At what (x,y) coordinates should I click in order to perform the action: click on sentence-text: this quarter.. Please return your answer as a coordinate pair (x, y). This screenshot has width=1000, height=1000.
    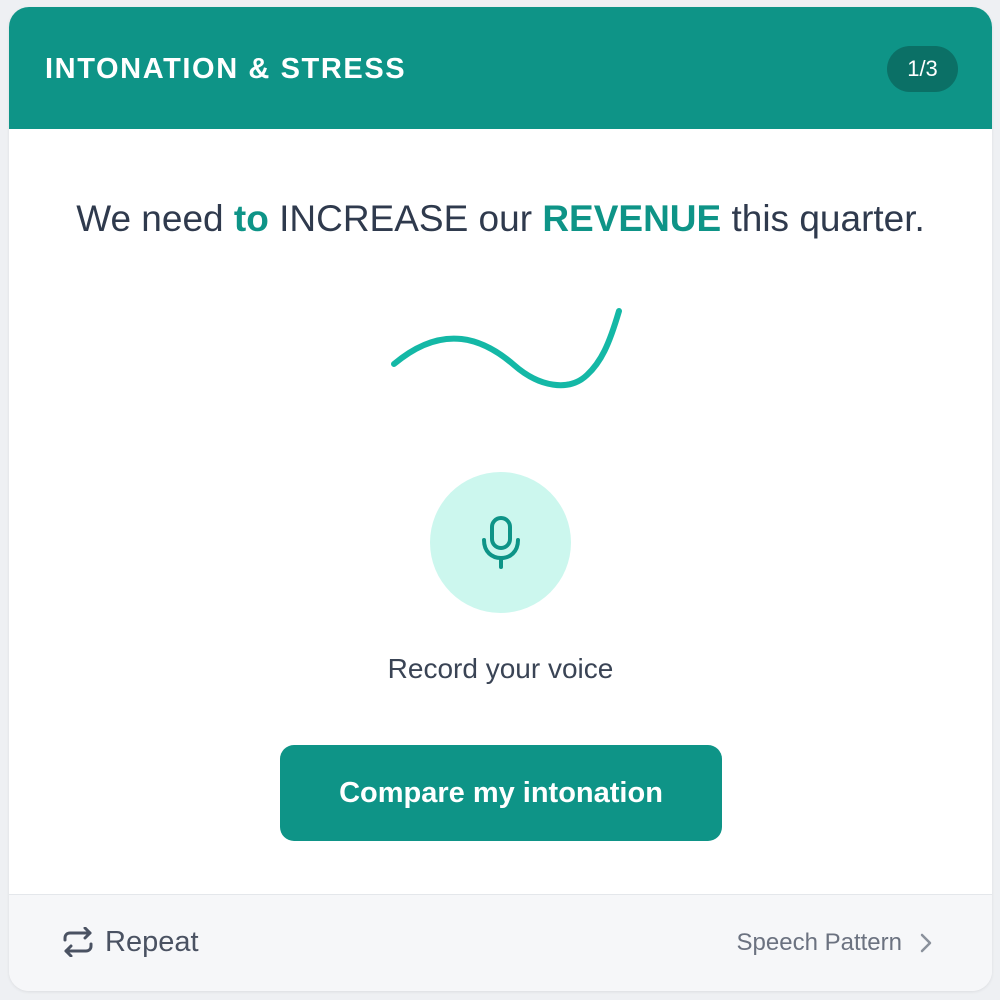
    Looking at the image, I should click on (823, 218).